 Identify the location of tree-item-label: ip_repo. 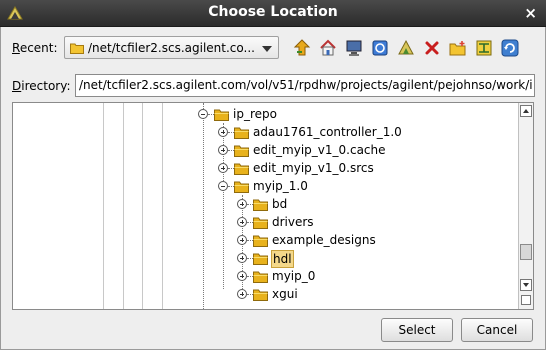
(255, 114).